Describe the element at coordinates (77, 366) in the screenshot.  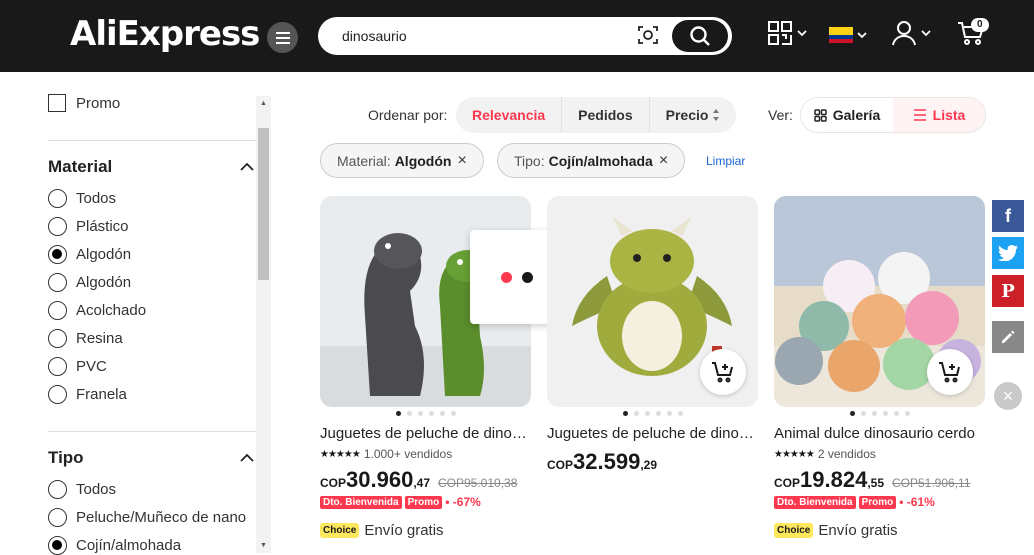
I see `filter-option: PVC` at that location.